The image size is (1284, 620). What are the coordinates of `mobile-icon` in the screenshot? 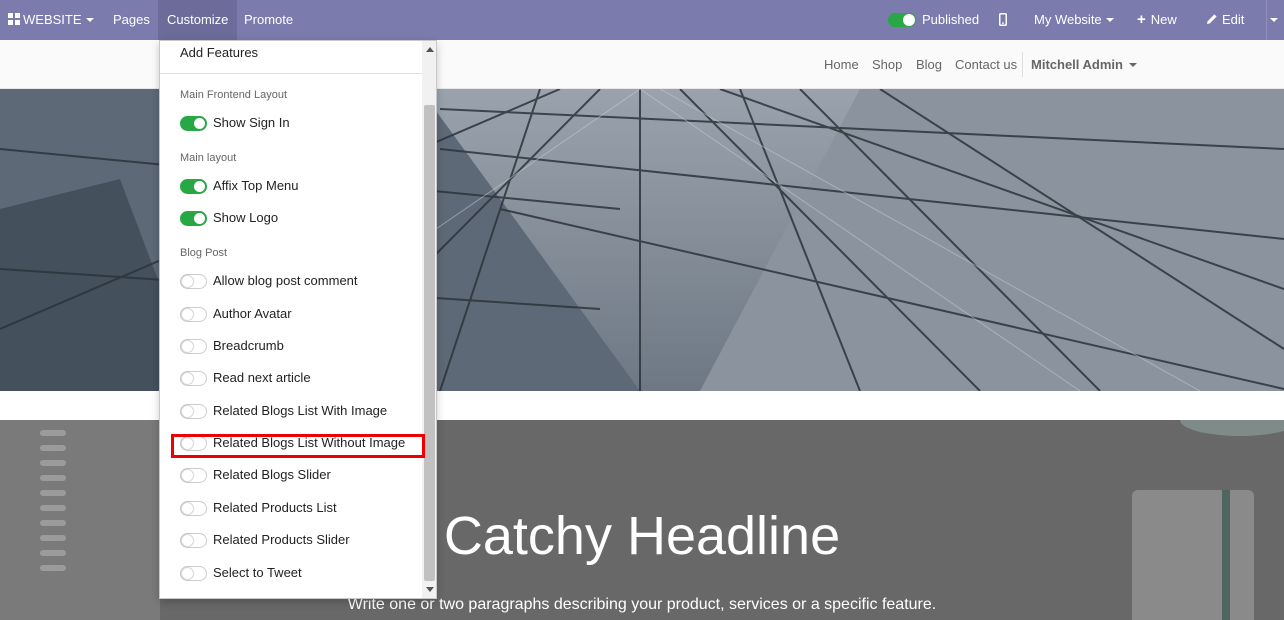 It's located at (1003, 19).